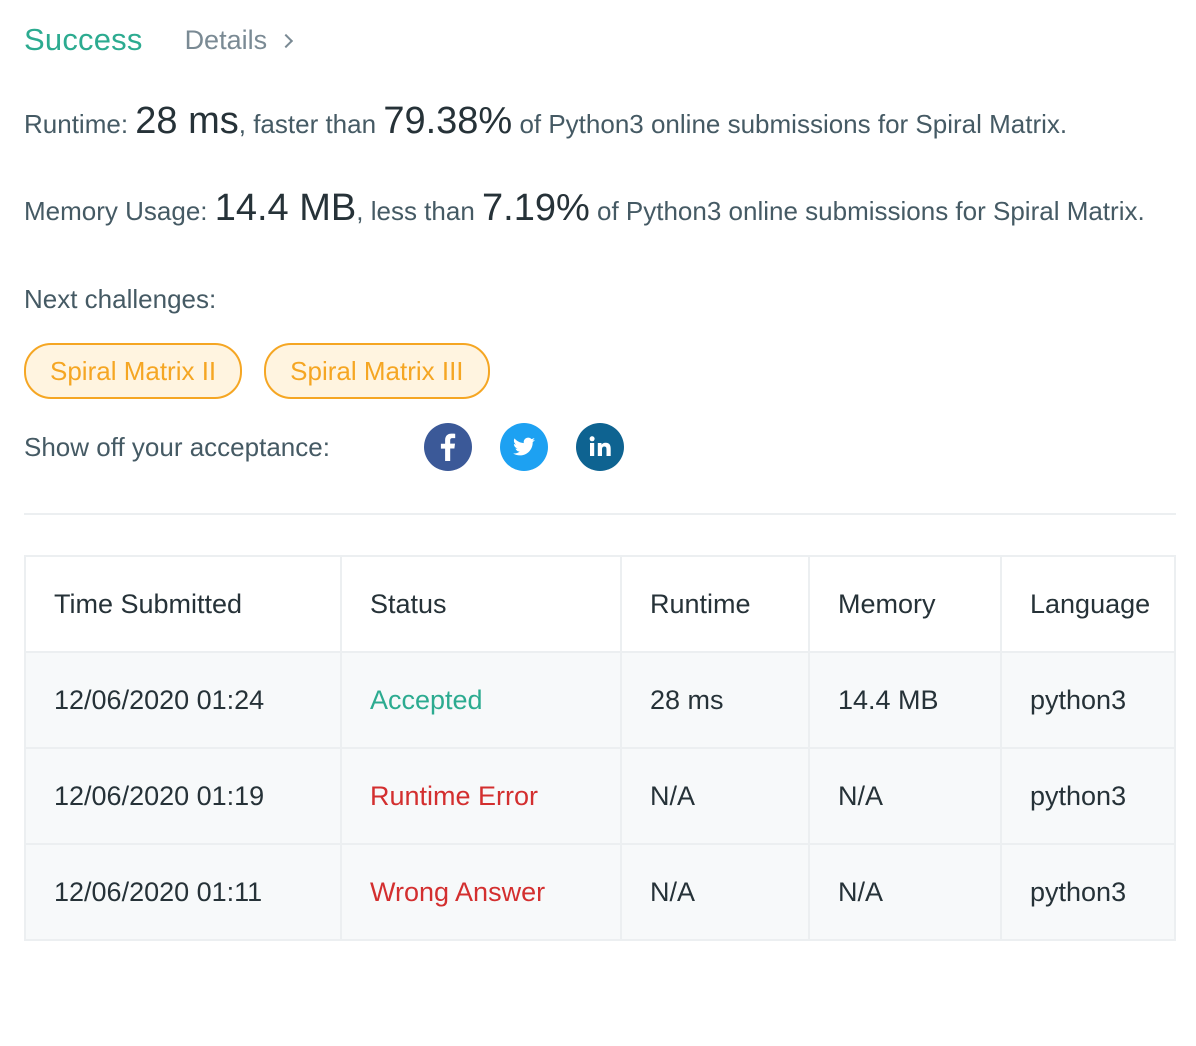  Describe the element at coordinates (600, 371) in the screenshot. I see `next-challenges-list: Spiral Matrix II Spiral Matrix III` at that location.